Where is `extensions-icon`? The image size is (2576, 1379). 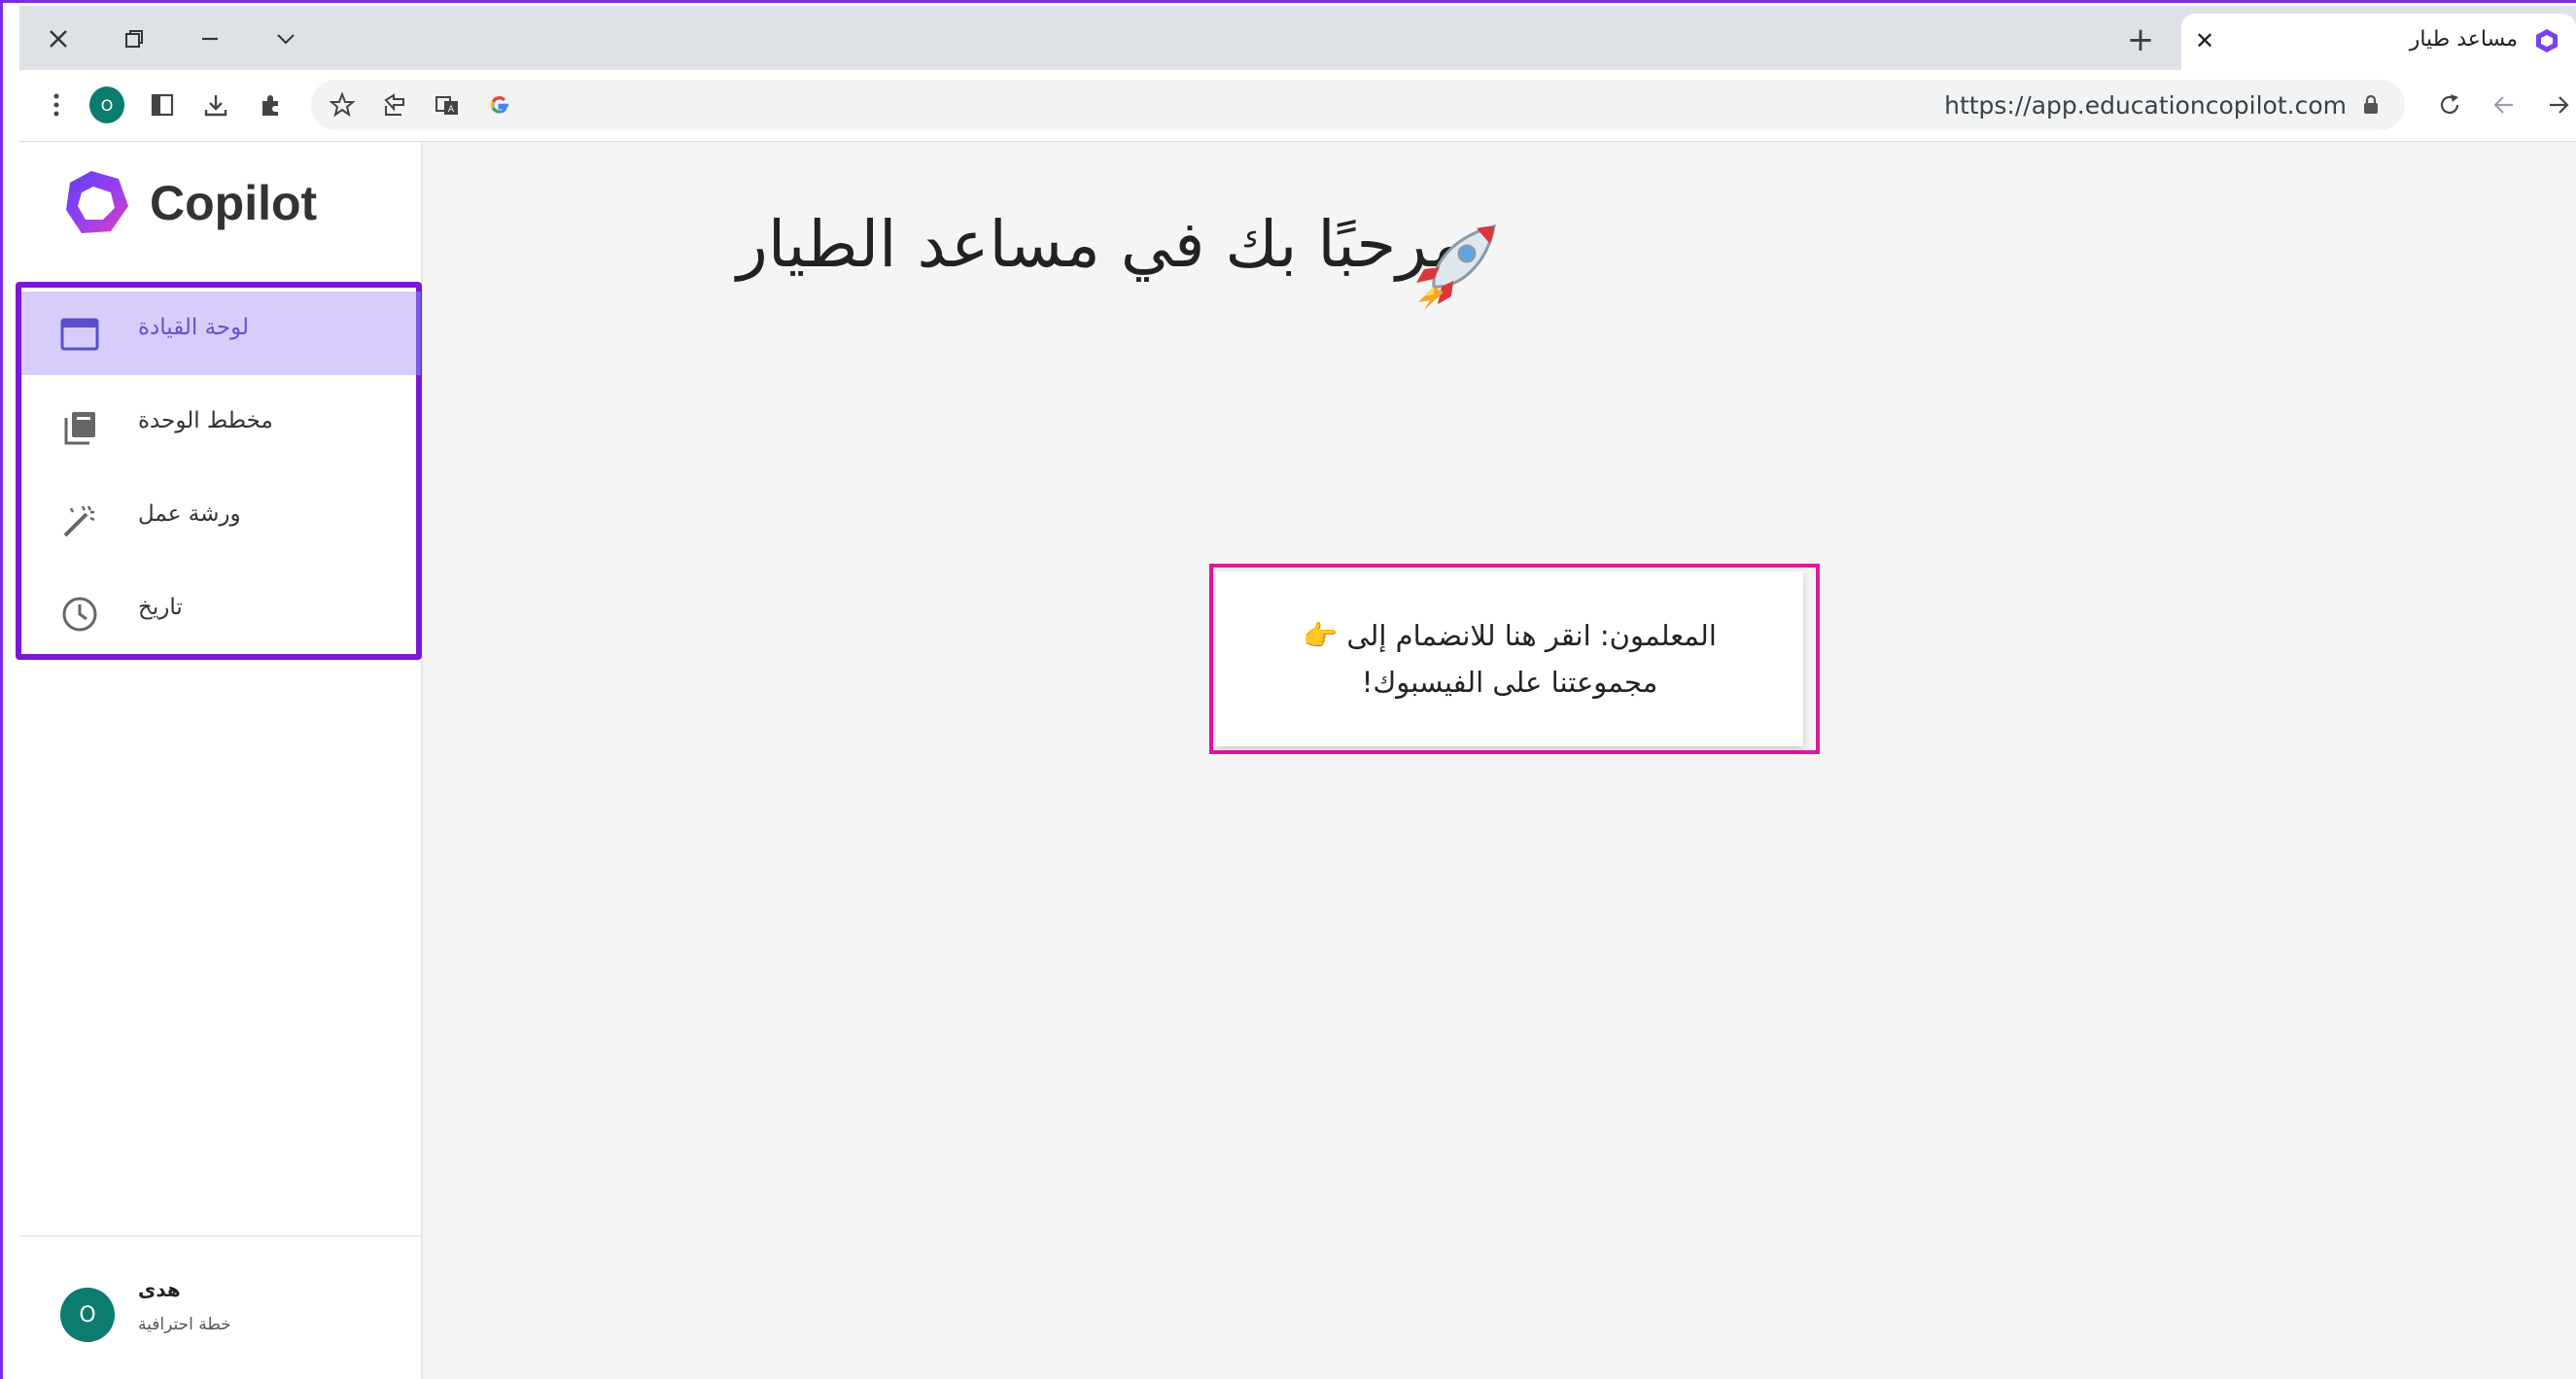
extensions-icon is located at coordinates (270, 104).